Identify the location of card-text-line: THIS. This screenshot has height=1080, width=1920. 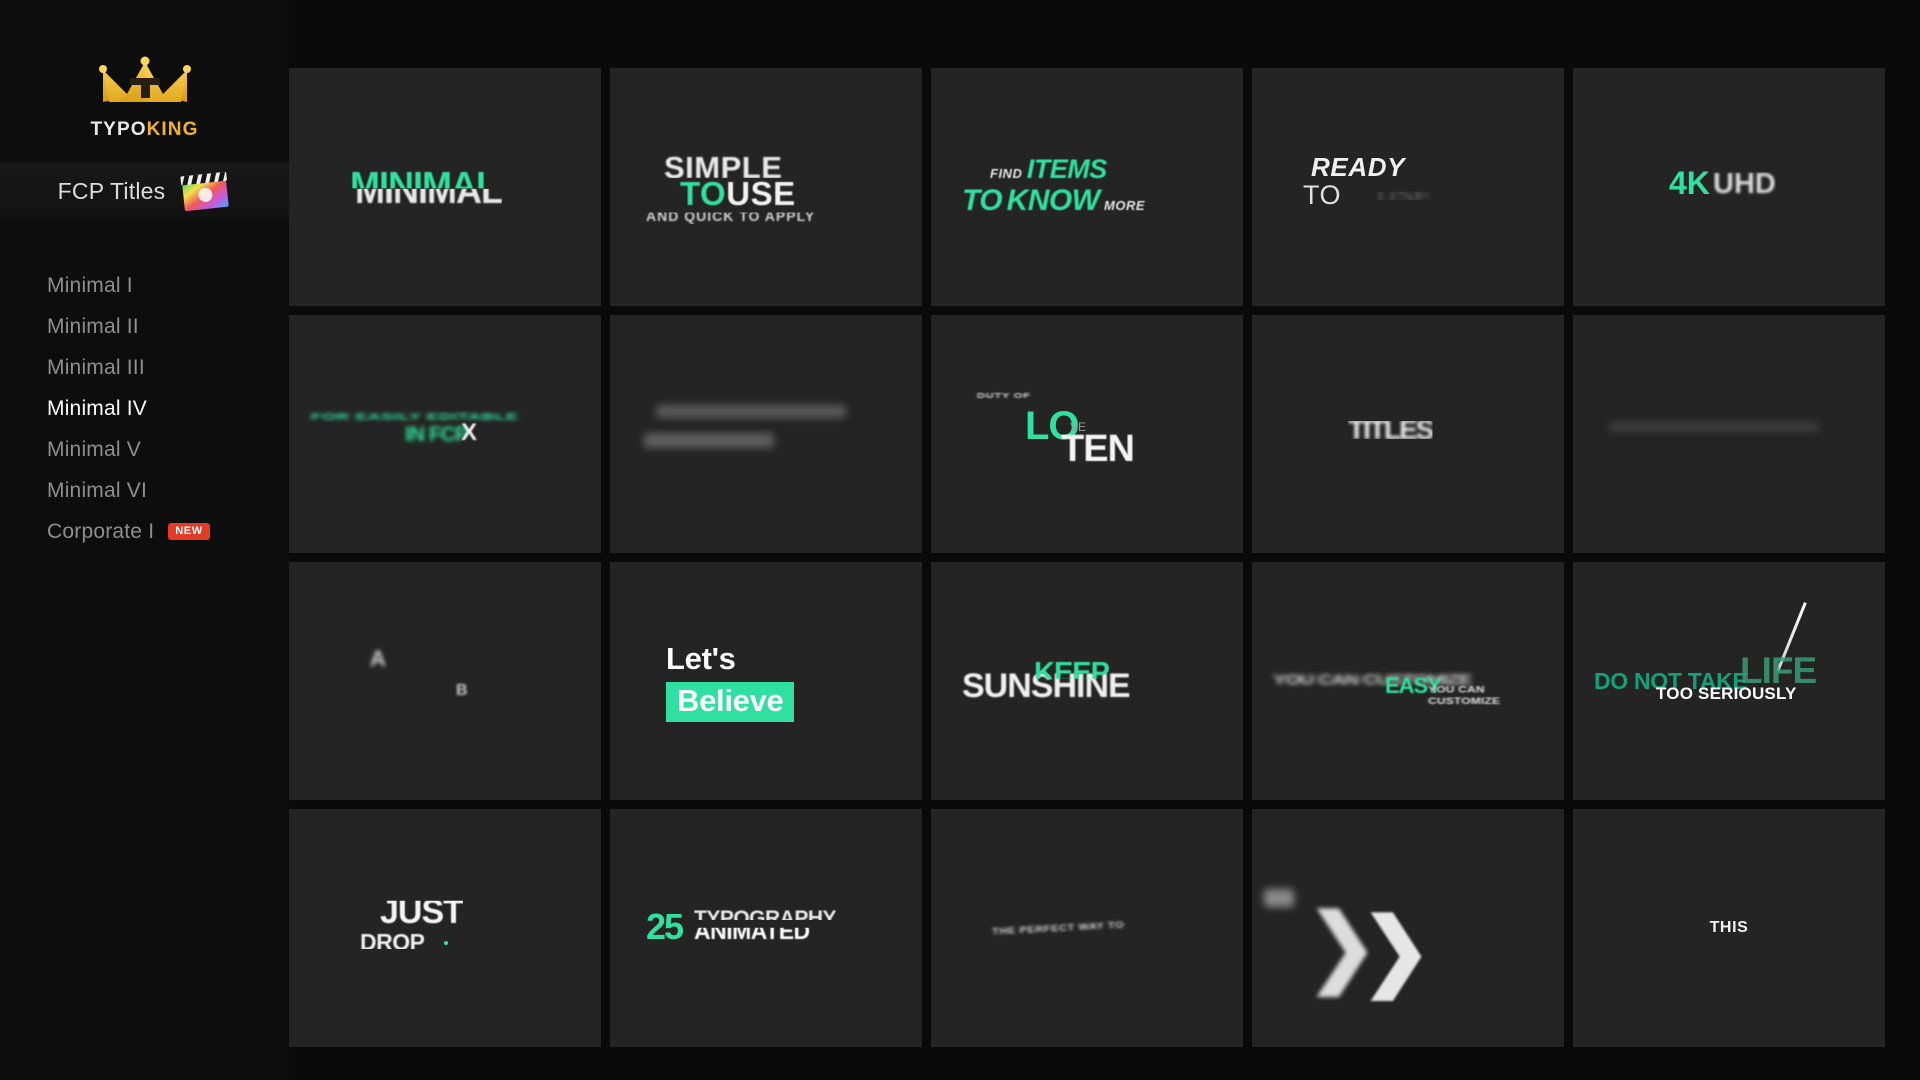
(1729, 927).